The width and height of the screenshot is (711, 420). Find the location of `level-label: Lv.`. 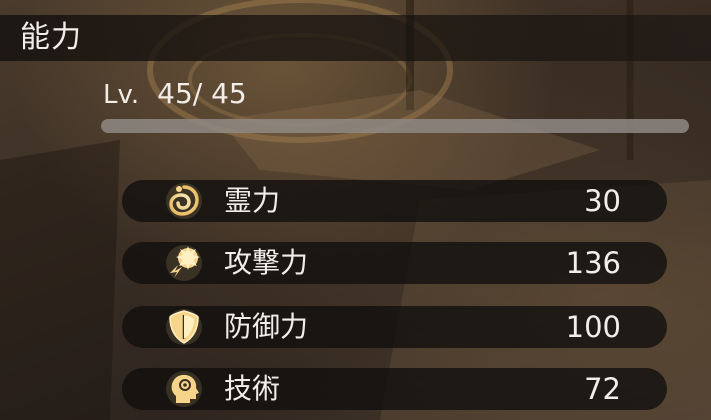

level-label: Lv. is located at coordinates (121, 95).